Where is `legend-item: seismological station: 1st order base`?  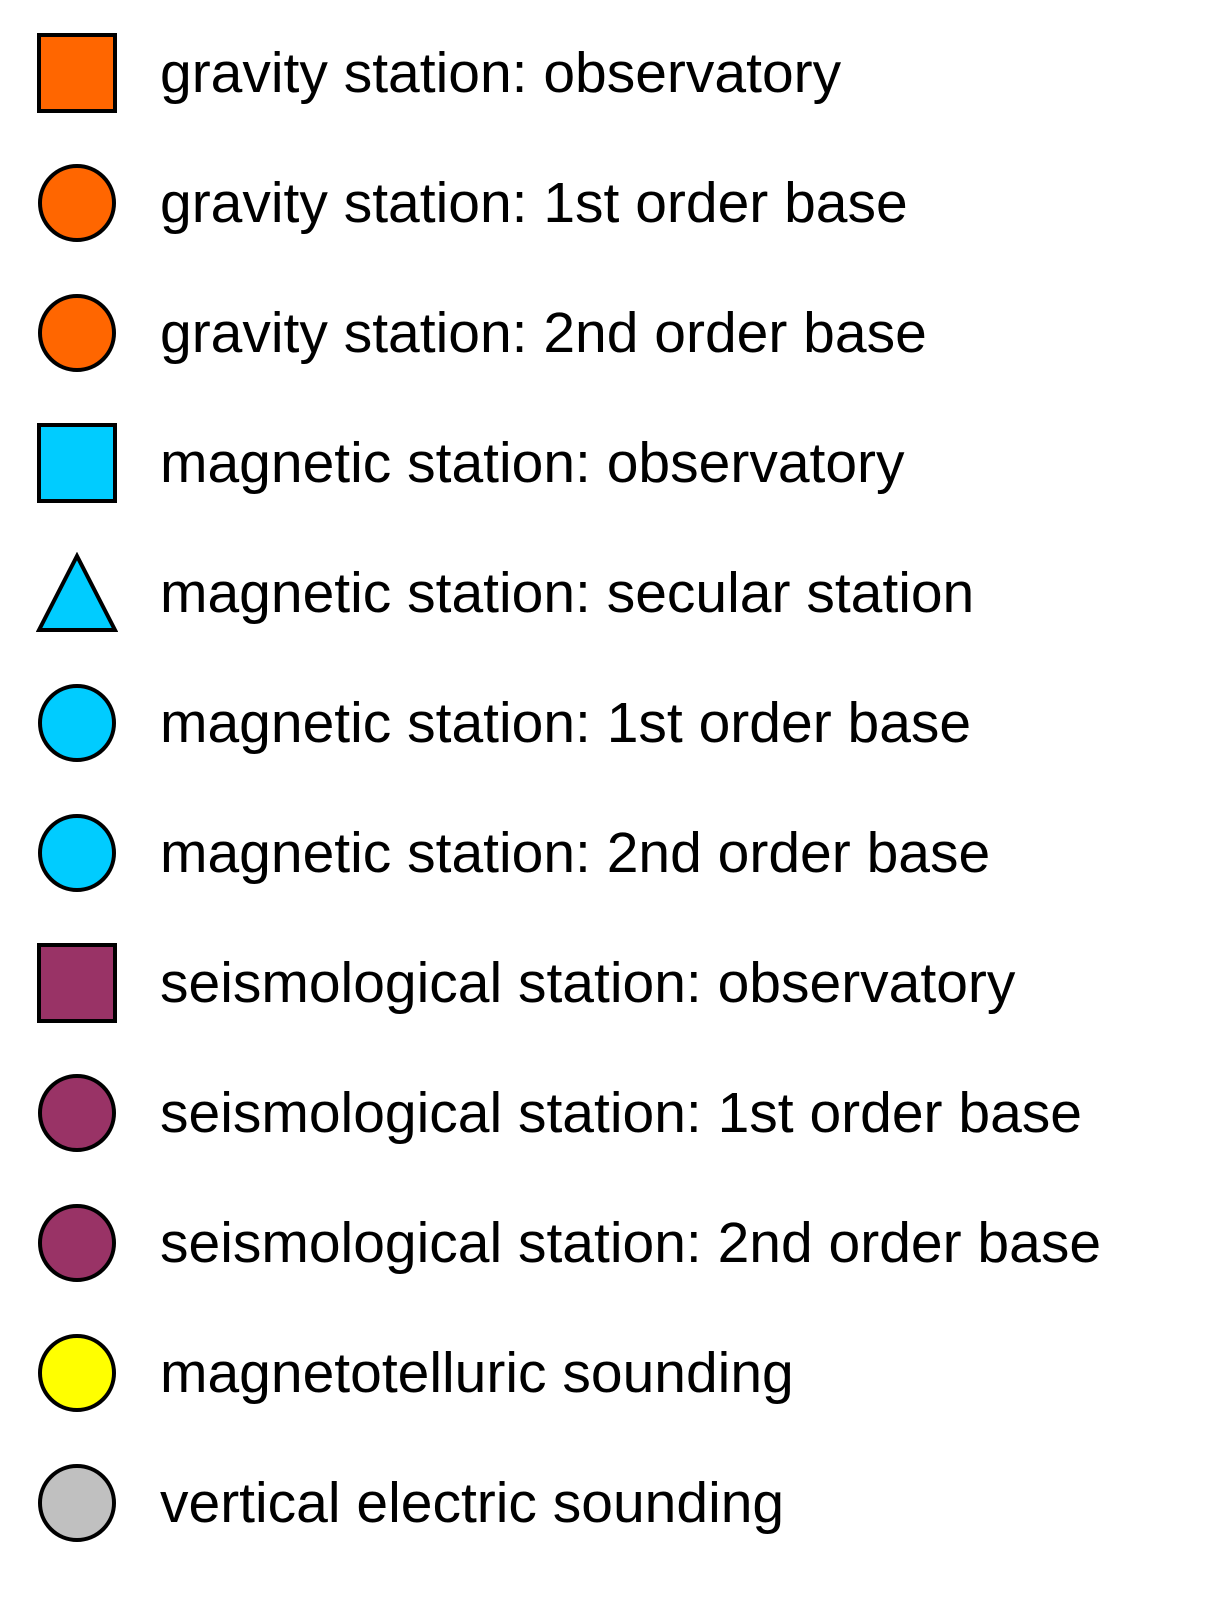 legend-item: seismological station: 1st order base is located at coordinates (615, 1113).